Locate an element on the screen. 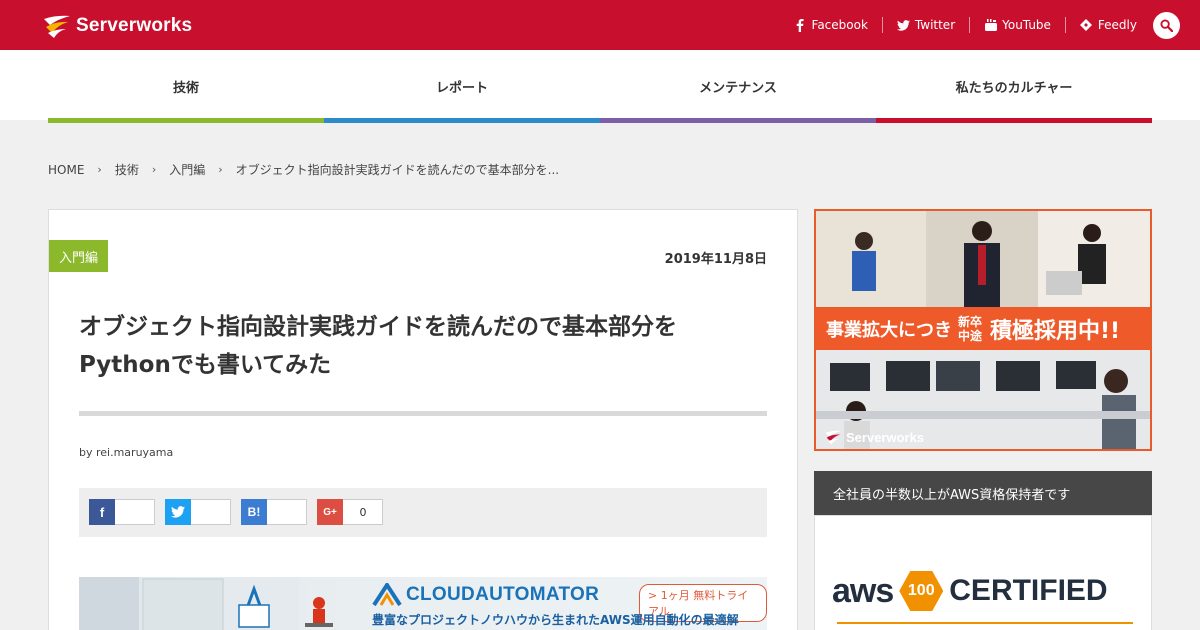 Image resolution: width=1200 pixels, height=630 pixels. twitter-link: Twitter is located at coordinates (927, 25).